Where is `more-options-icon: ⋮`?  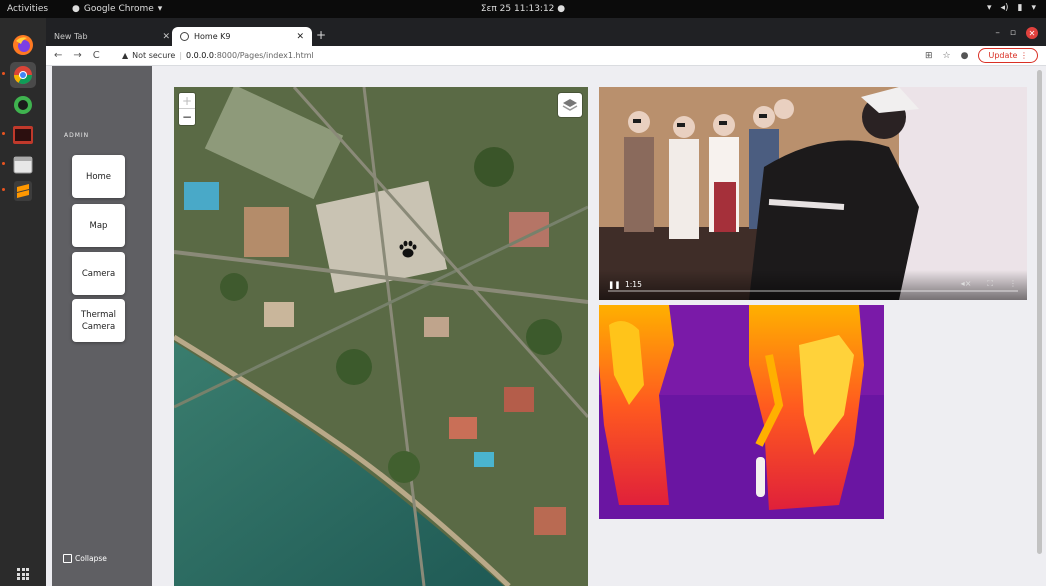
more-options-icon: ⋮ is located at coordinates (1013, 284).